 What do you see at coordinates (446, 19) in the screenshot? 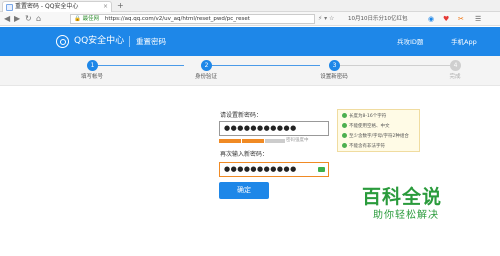
I see `extension-2-icon: ♥` at bounding box center [446, 19].